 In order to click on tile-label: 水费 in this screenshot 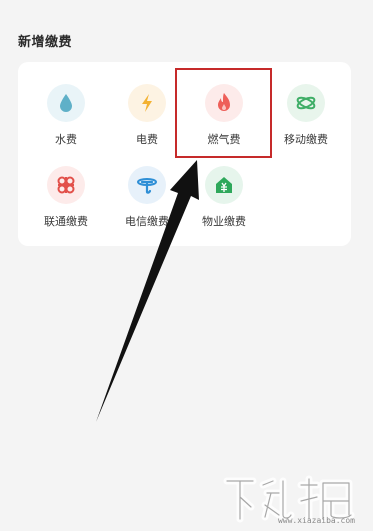, I will do `click(66, 139)`.